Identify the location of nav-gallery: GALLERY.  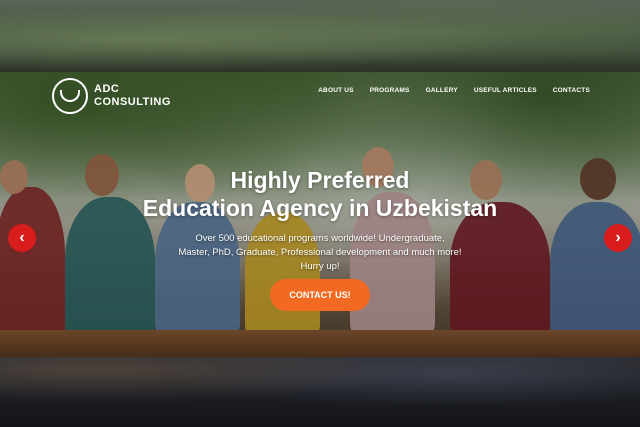
(442, 90).